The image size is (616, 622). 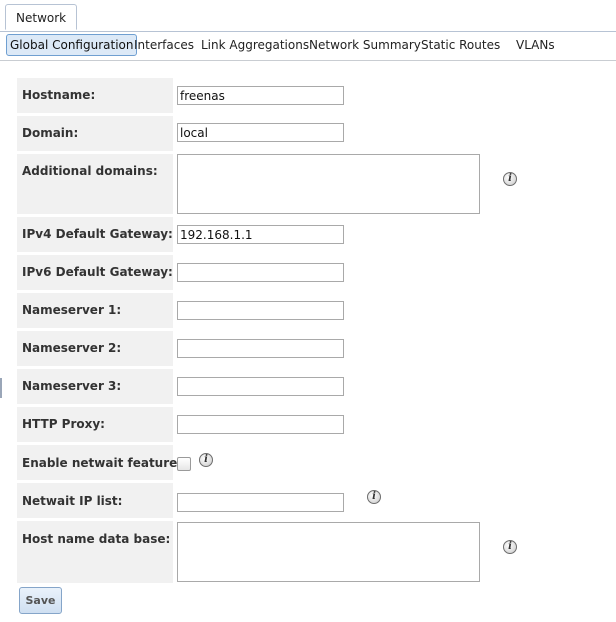 I want to click on additional-domains-label: Additional domains:, so click(x=95, y=184).